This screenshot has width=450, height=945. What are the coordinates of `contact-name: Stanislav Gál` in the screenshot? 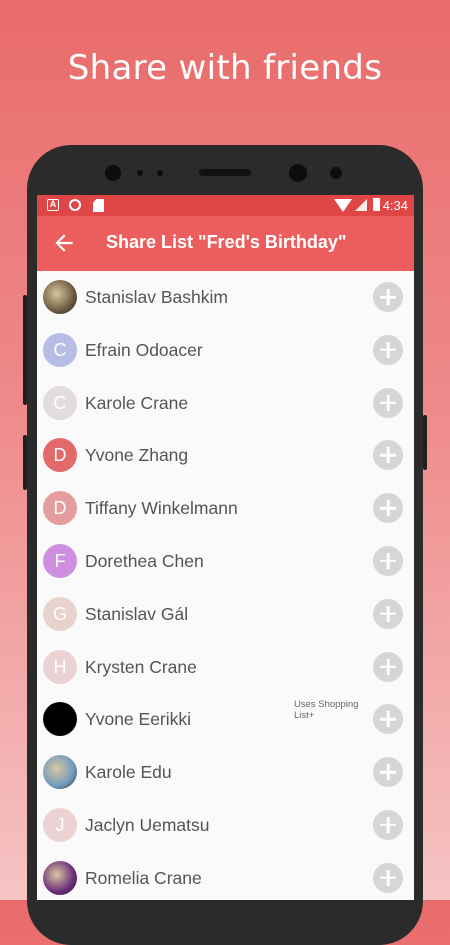 It's located at (137, 613).